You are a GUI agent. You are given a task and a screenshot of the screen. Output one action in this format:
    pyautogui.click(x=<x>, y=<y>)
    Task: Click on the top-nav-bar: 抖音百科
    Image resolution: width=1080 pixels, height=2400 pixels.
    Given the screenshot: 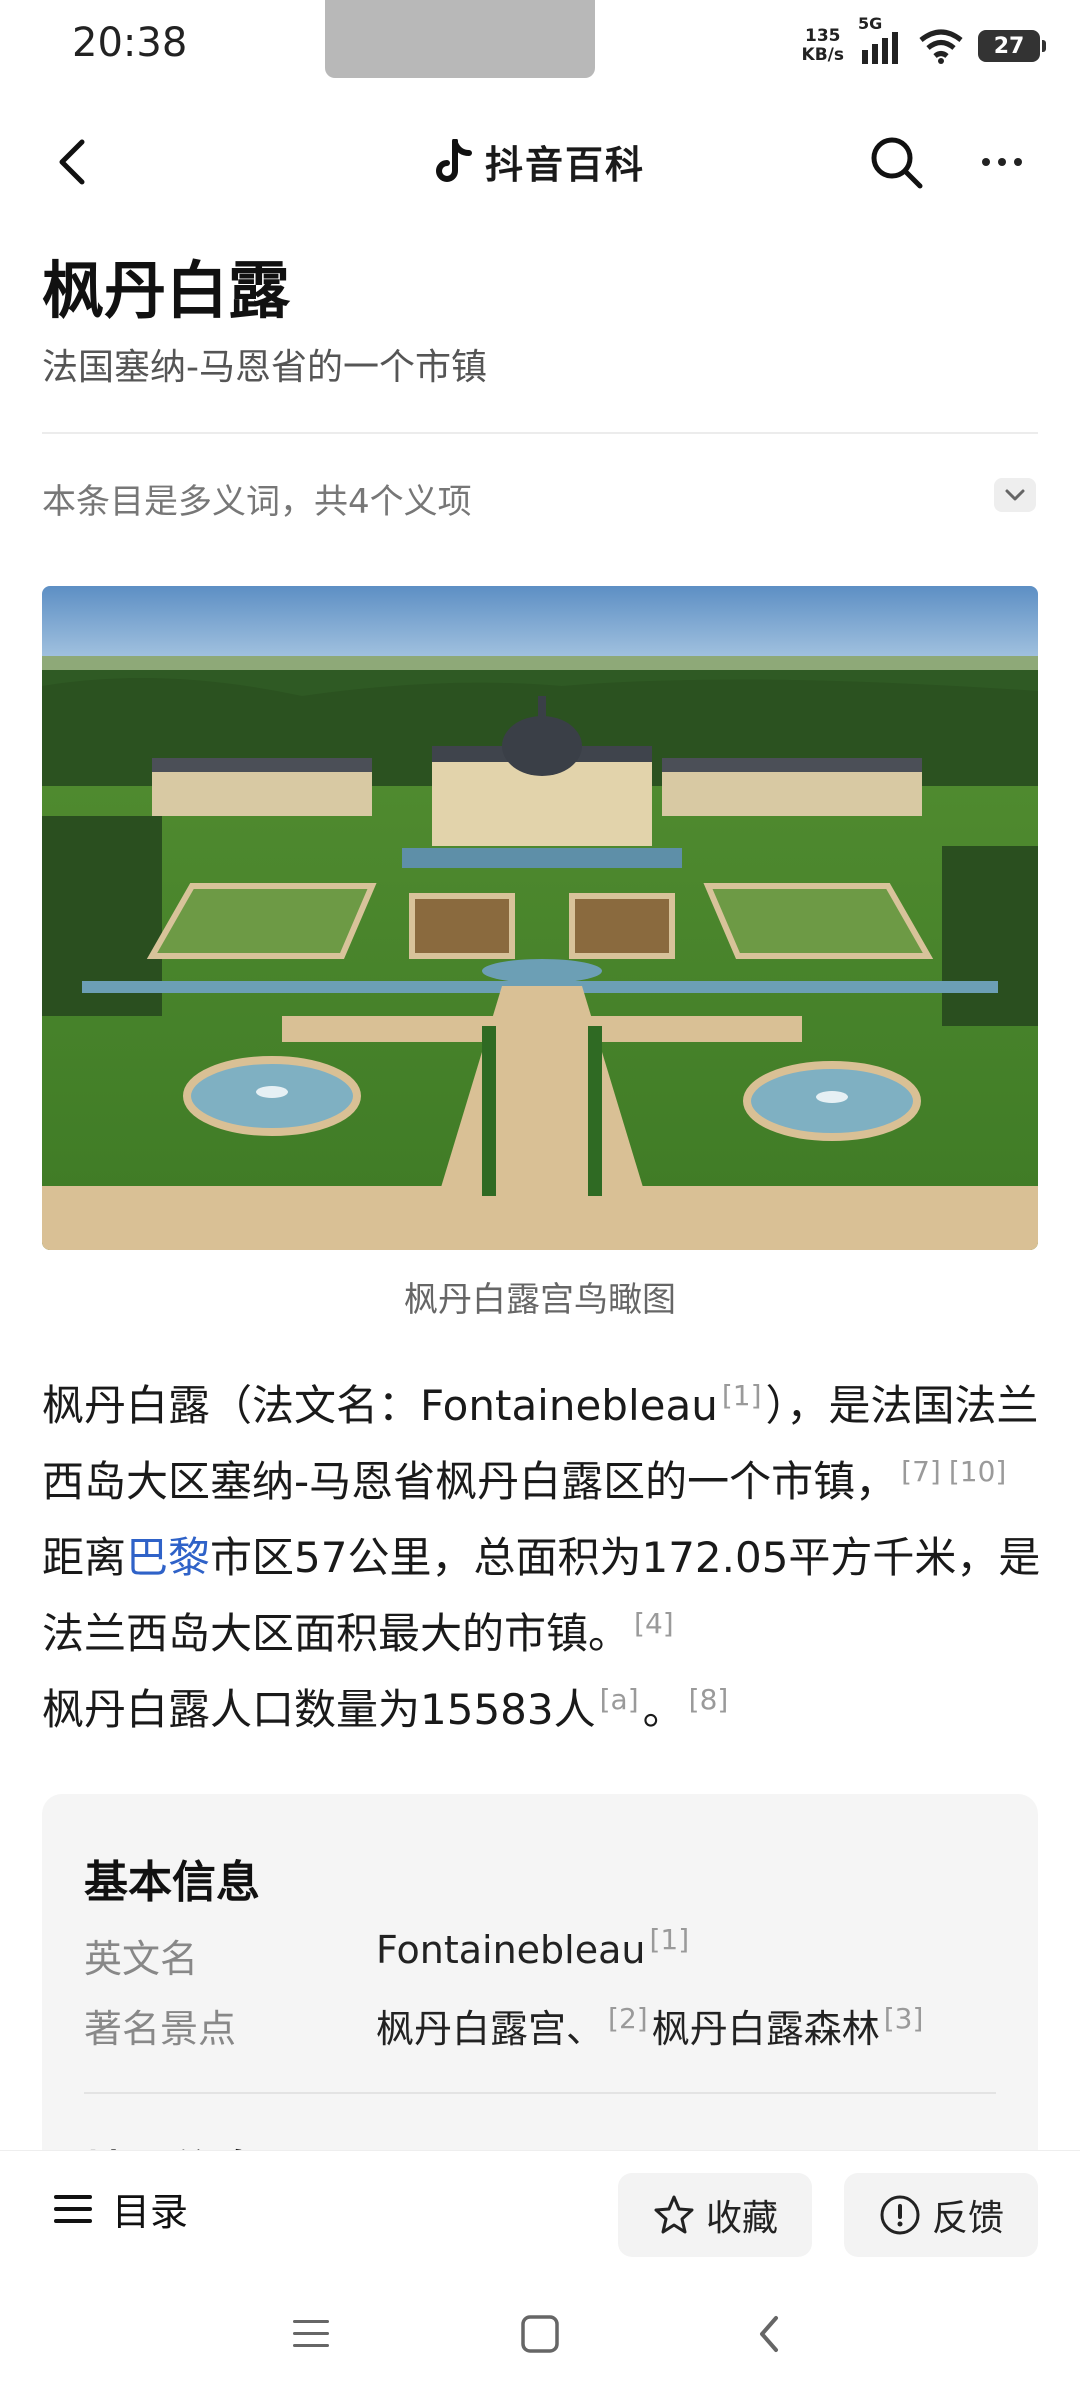 What is the action you would take?
    pyautogui.click(x=540, y=162)
    